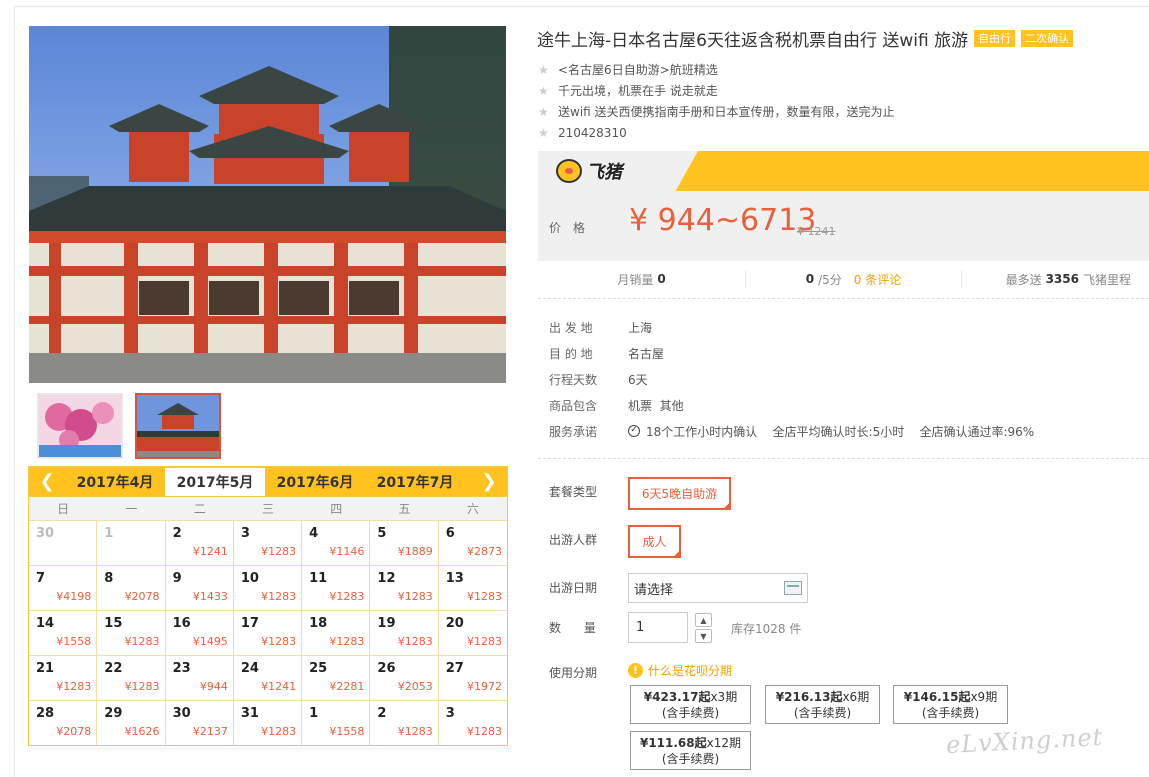 This screenshot has width=1149, height=777. I want to click on calendar-day-cell: 20 ¥1283, so click(472, 632).